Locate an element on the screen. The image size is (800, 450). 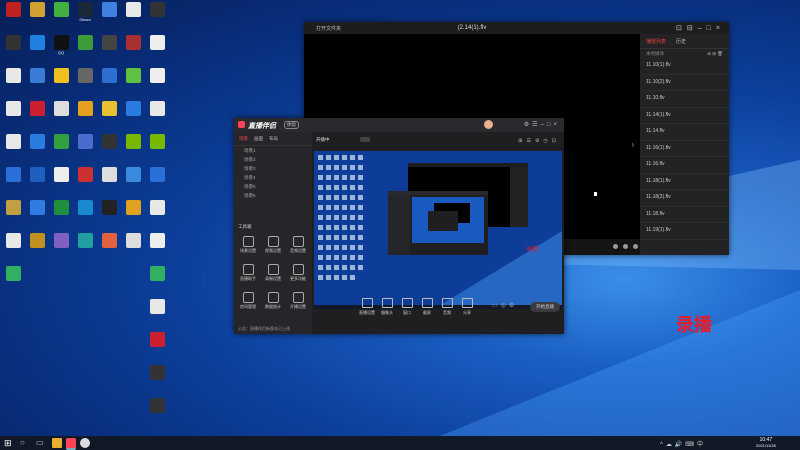
bottom-tool: 窗口 is located at coordinates (407, 307).